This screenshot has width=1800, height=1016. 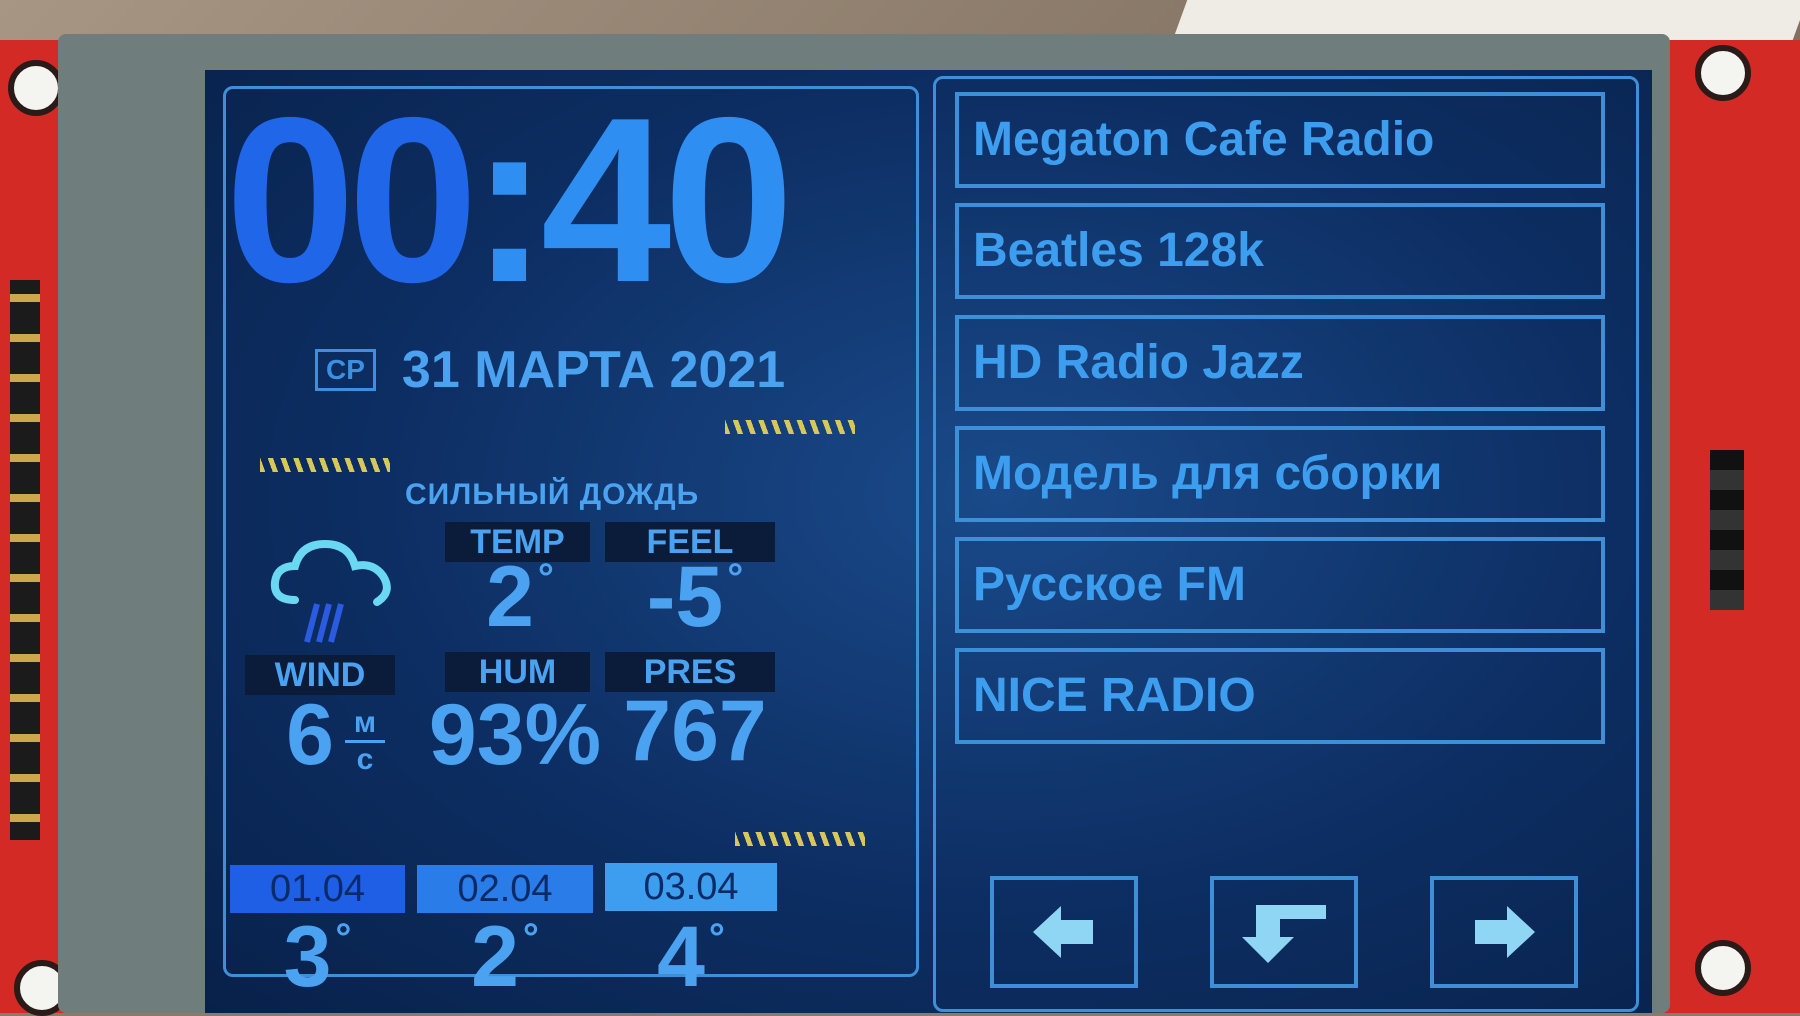 What do you see at coordinates (593, 370) in the screenshot?
I see `date-text: 31 МАРТА 2021` at bounding box center [593, 370].